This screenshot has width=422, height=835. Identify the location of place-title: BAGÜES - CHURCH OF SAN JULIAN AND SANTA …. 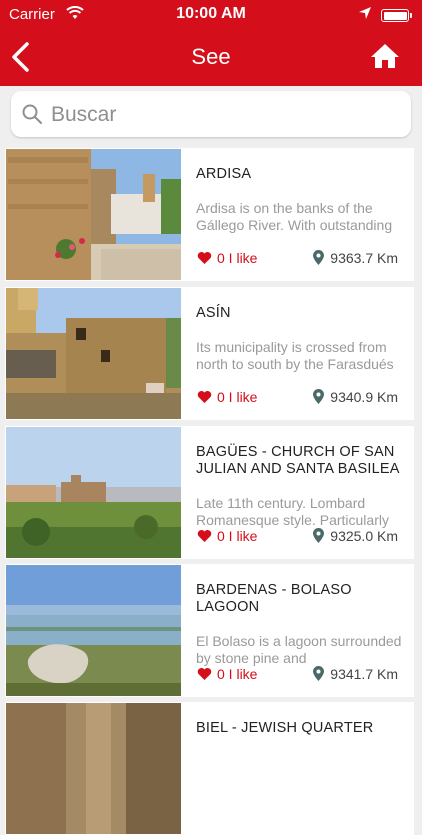
(298, 460).